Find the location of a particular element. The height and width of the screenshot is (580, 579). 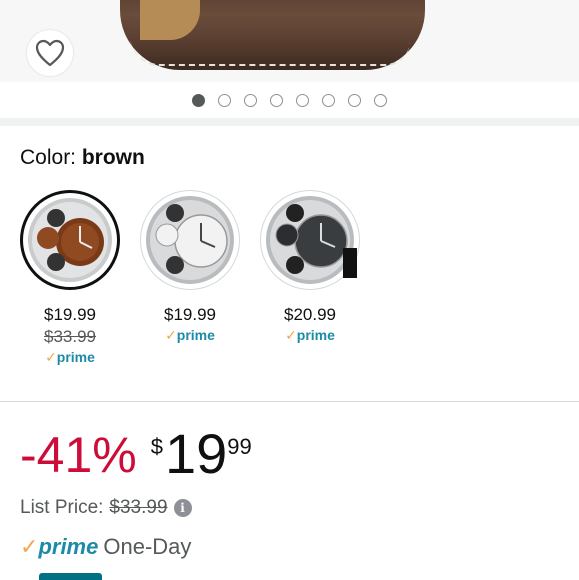

color-swatch-silver: $19.99 ✓prime is located at coordinates (190, 267).